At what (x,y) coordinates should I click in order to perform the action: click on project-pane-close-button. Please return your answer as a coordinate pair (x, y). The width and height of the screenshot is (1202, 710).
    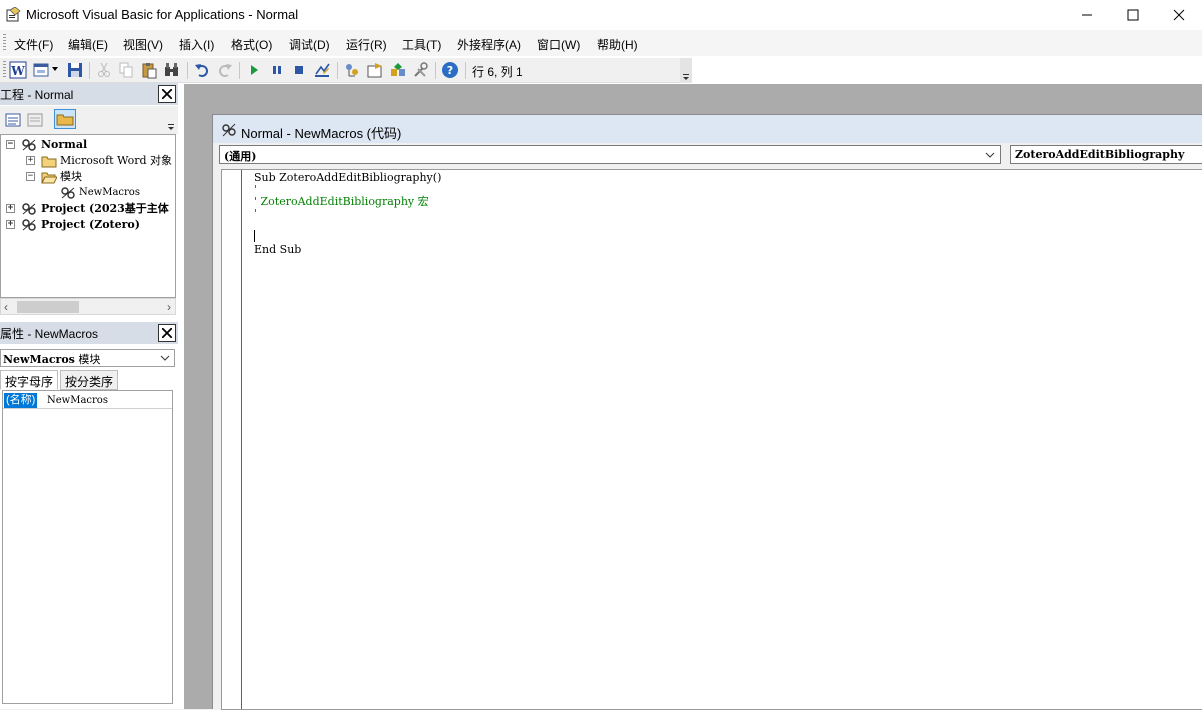
    Looking at the image, I should click on (167, 94).